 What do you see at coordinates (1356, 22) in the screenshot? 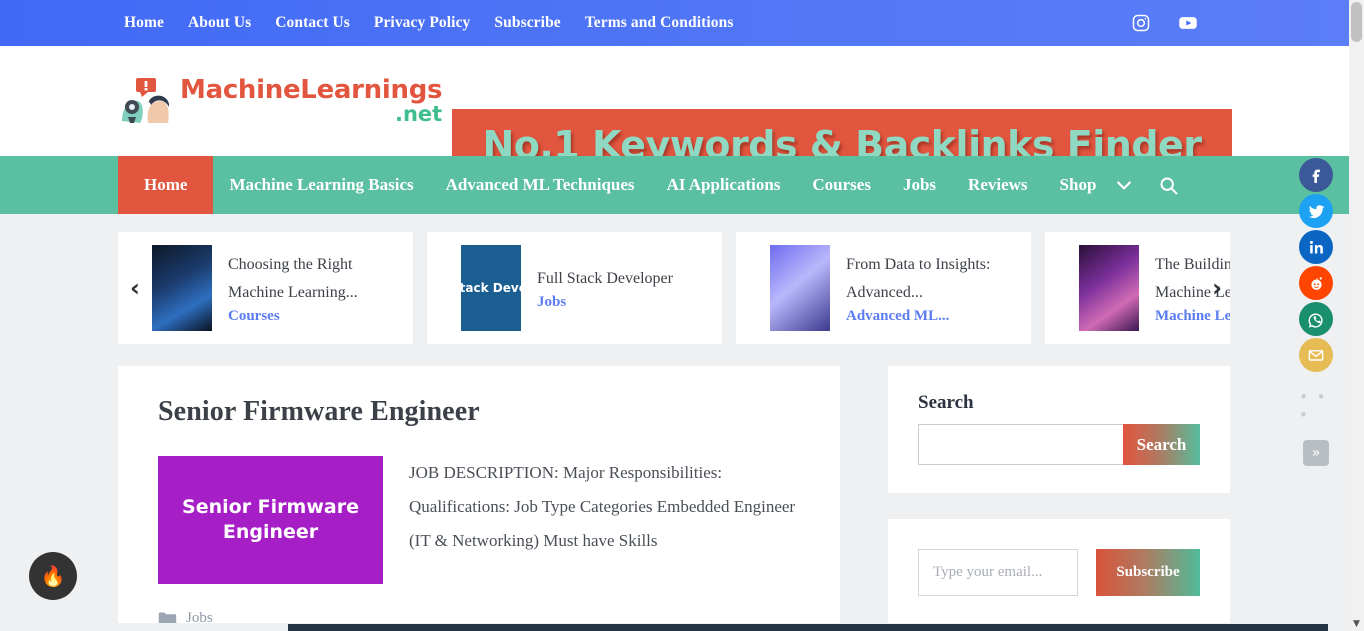
I see `vertical-scrollbar-thumb` at bounding box center [1356, 22].